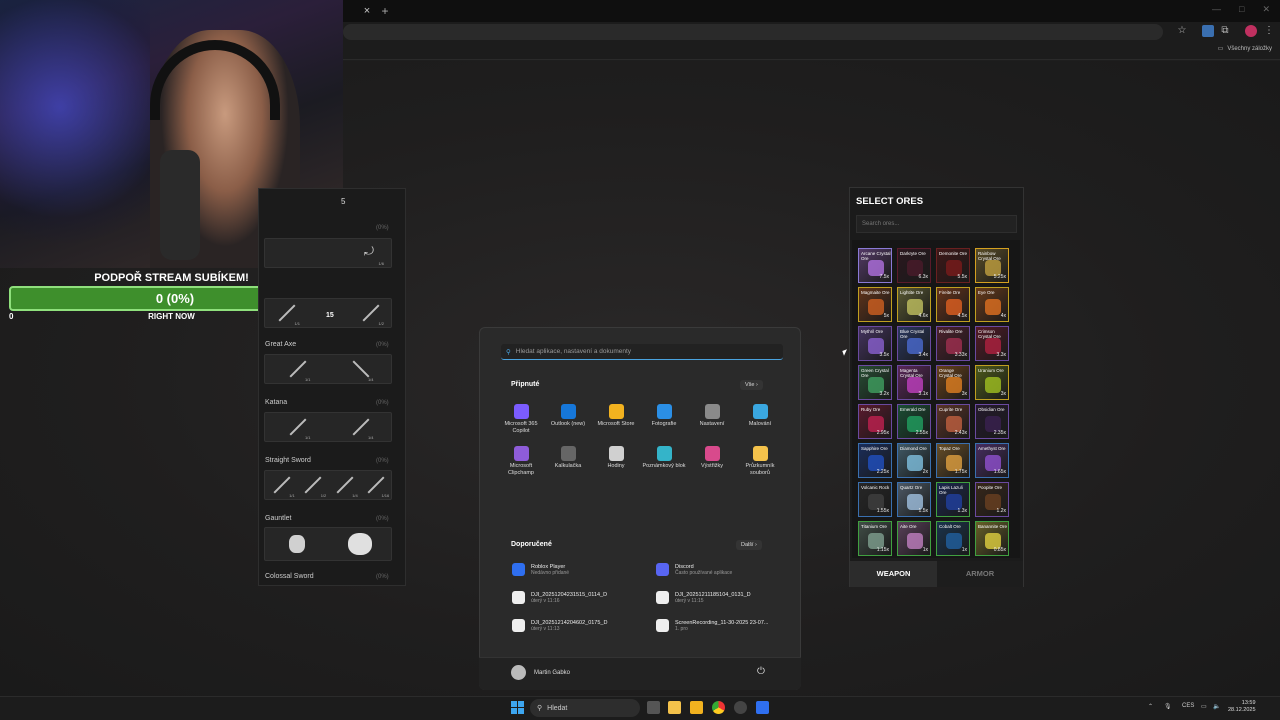  What do you see at coordinates (1204, 706) in the screenshot?
I see `network-icon: ▭` at bounding box center [1204, 706].